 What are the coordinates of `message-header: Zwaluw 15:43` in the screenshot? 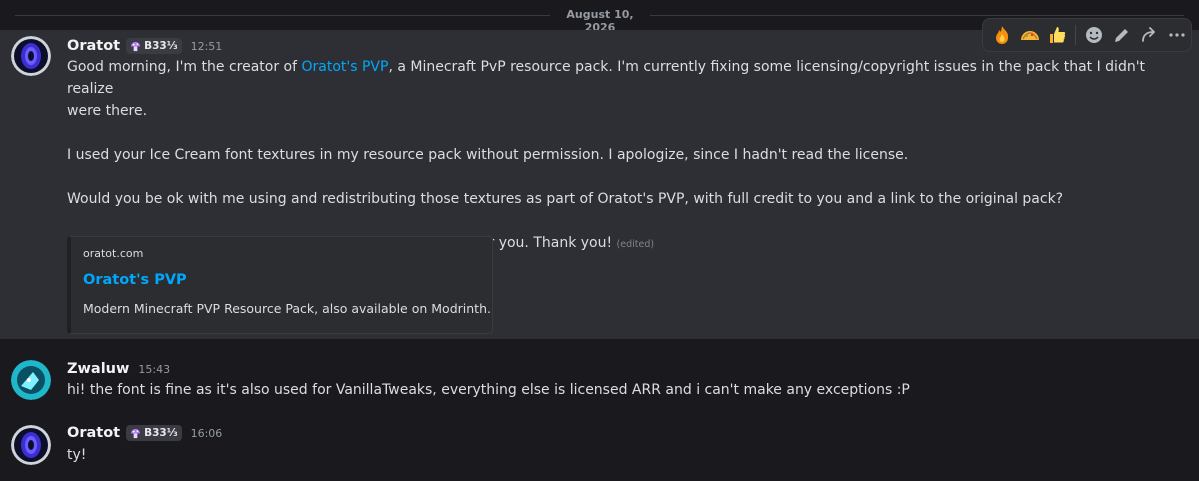 It's located at (118, 369).